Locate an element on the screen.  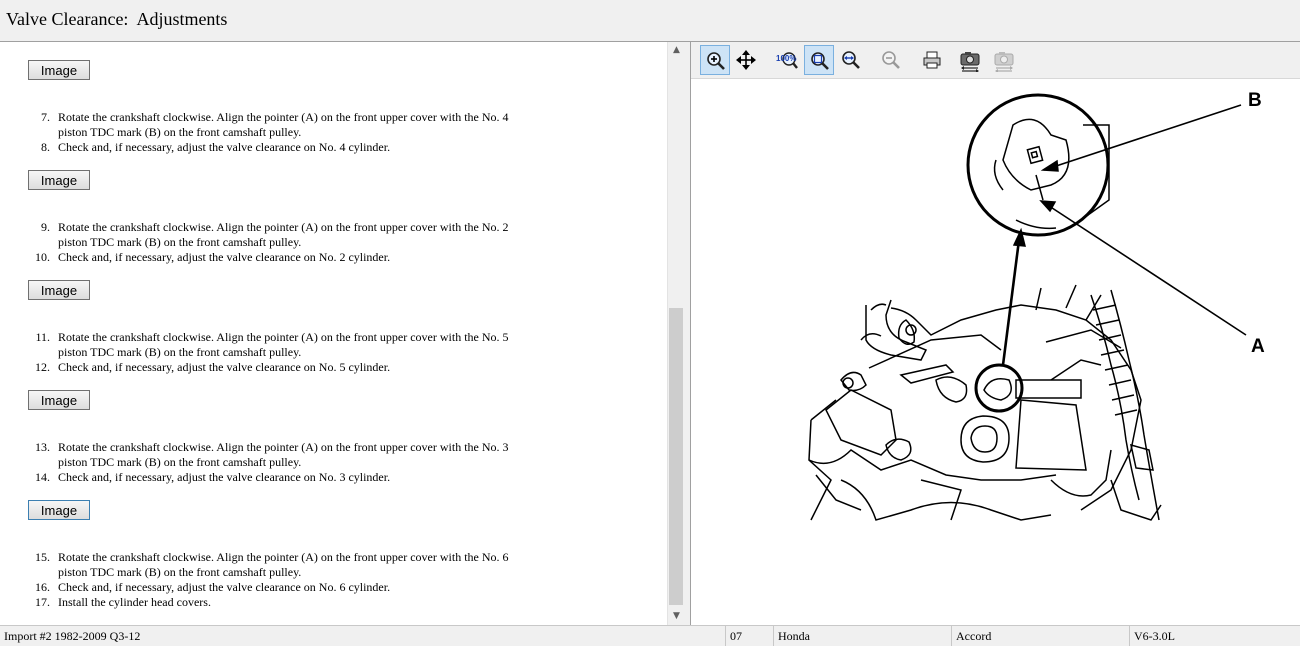
actual-size-button: 100% is located at coordinates (786, 60).